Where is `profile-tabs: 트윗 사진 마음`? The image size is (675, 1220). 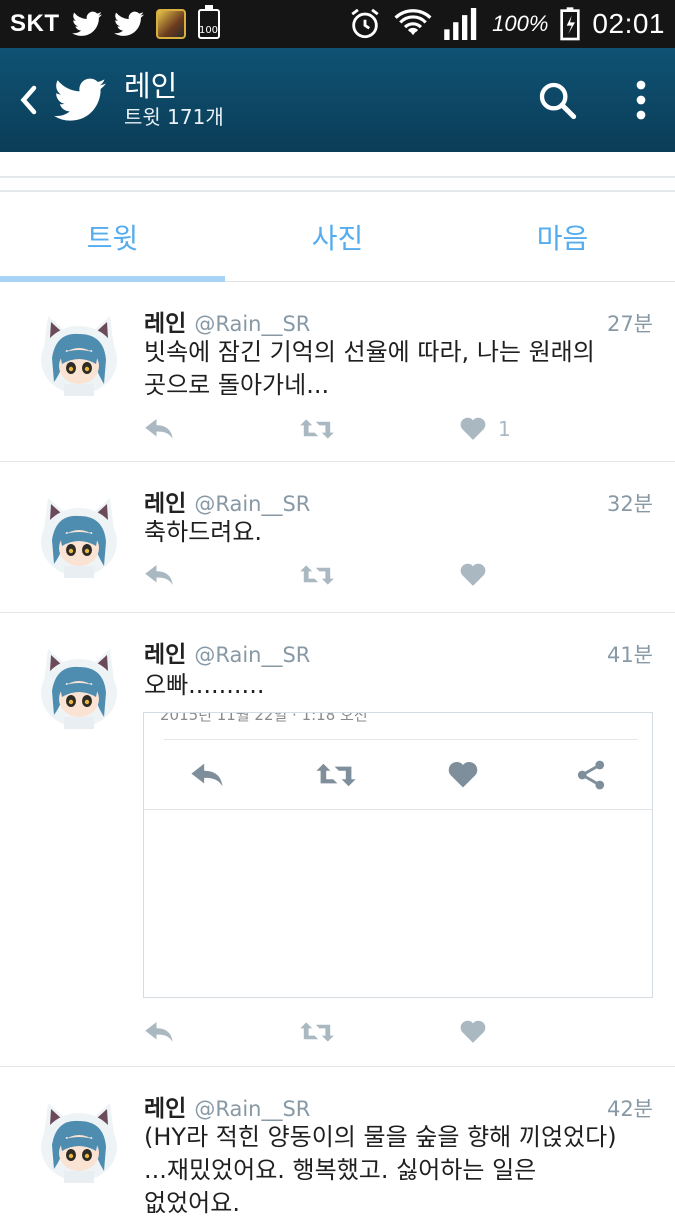 profile-tabs: 트윗 사진 마음 is located at coordinates (337, 237).